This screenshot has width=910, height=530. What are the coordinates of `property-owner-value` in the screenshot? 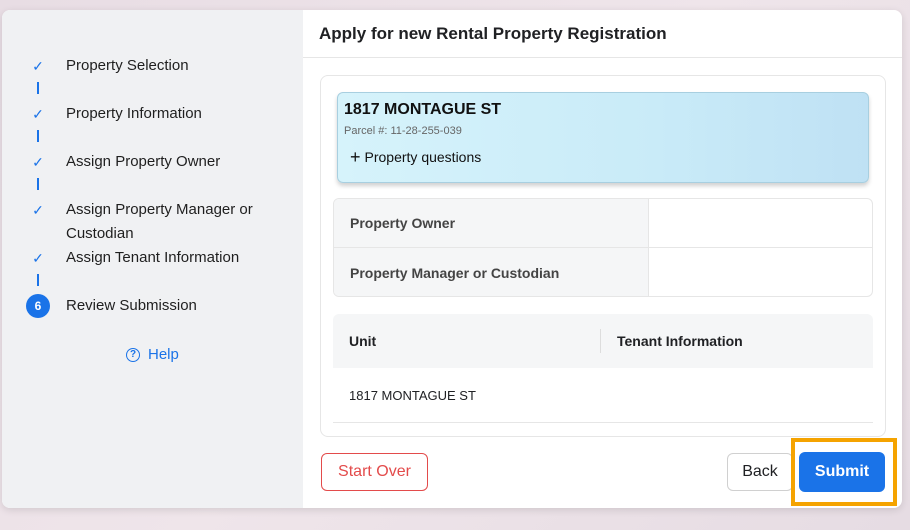 It's located at (760, 223).